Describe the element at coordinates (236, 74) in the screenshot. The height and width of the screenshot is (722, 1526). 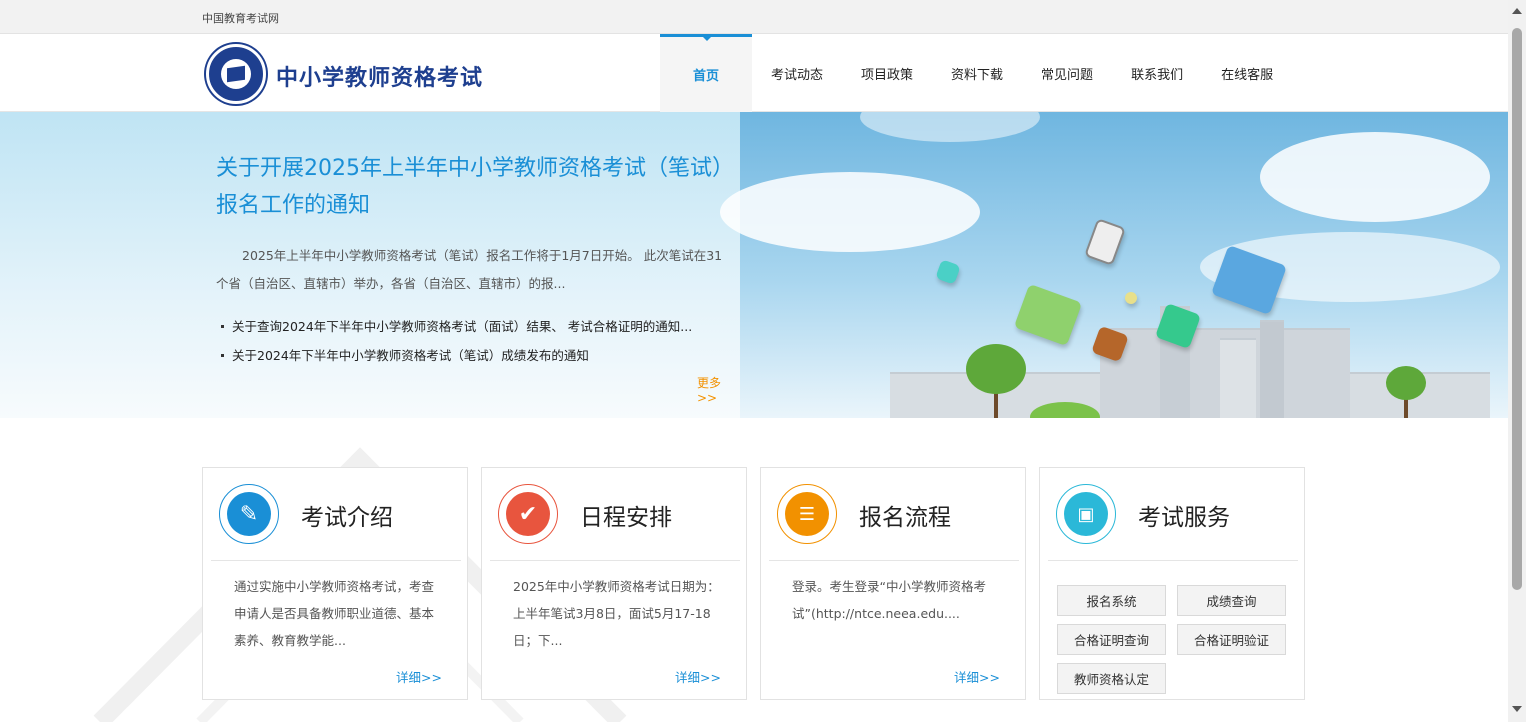
I see `logo-icon` at that location.